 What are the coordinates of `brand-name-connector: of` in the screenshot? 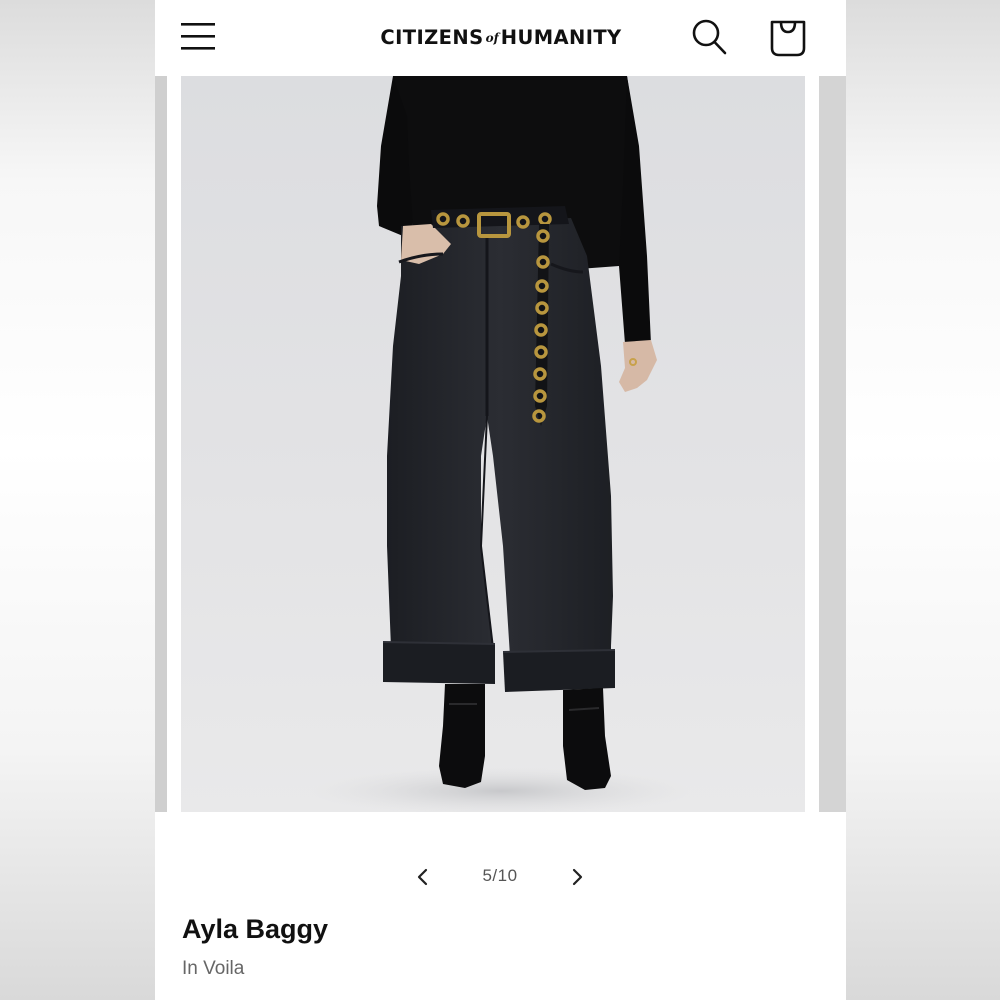 It's located at (492, 38).